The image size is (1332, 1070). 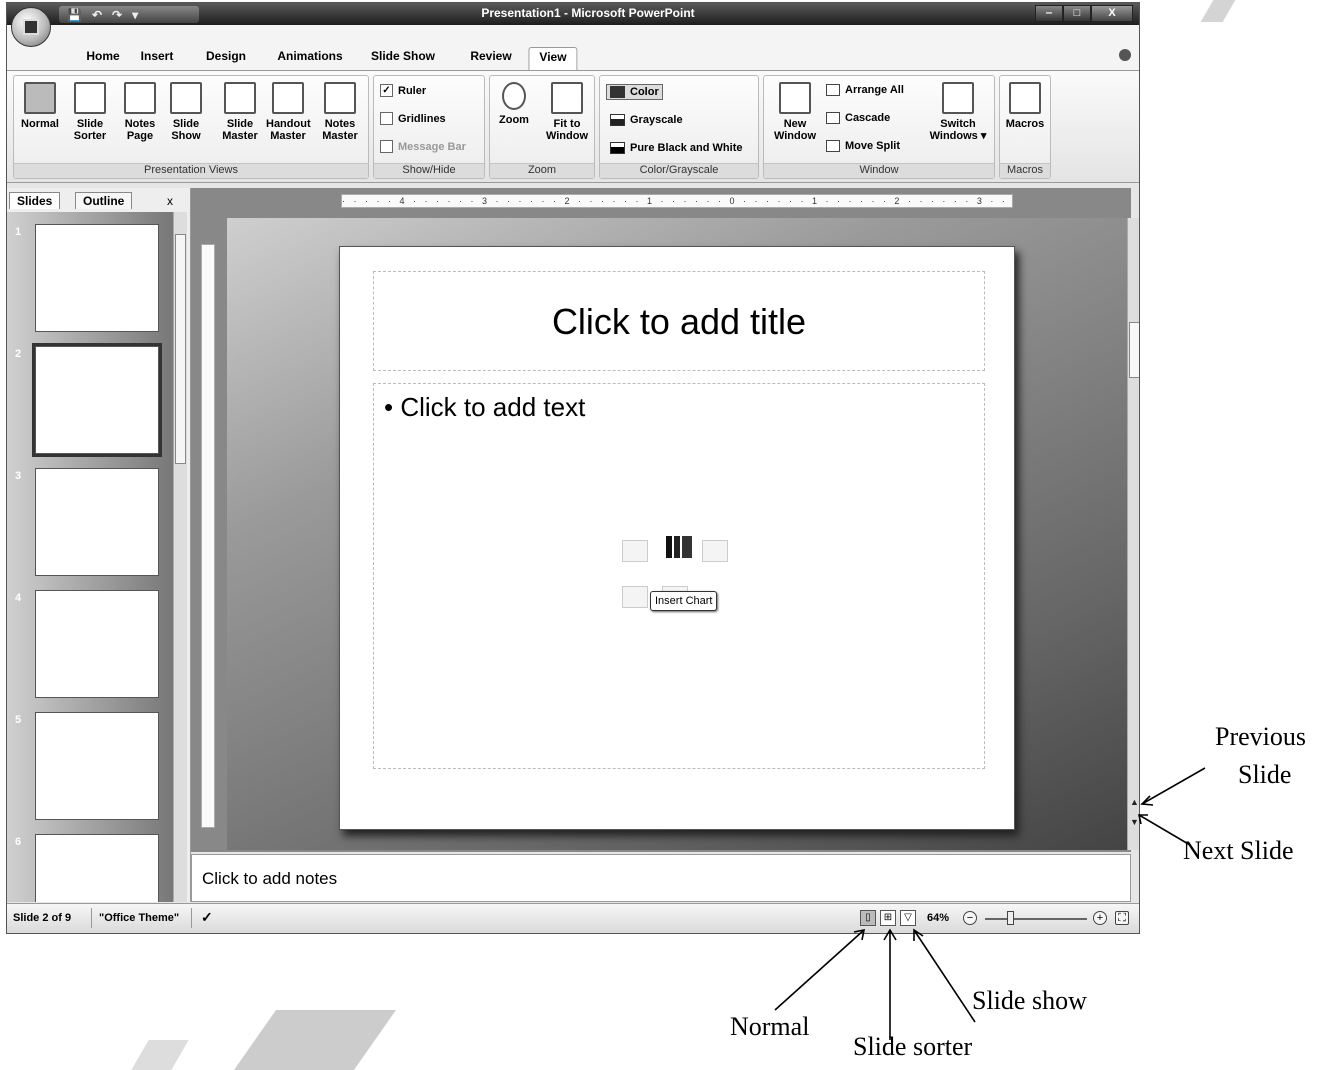 What do you see at coordinates (429, 170) in the screenshot?
I see `group-label-show-hide: Show/Hide` at bounding box center [429, 170].